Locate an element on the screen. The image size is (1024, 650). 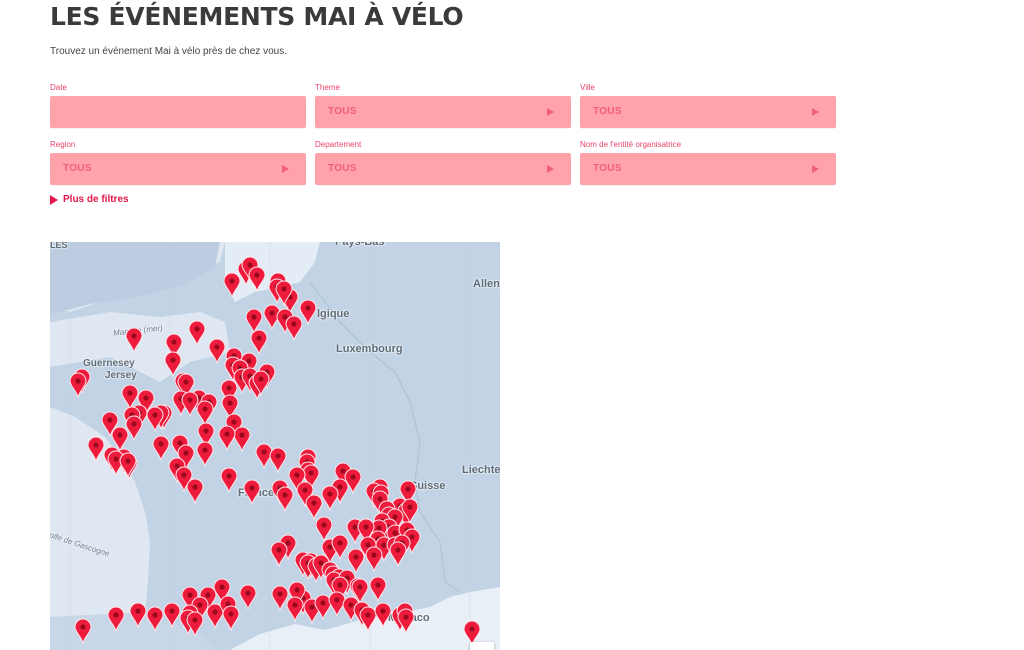
map-zoom-control is located at coordinates (482, 646).